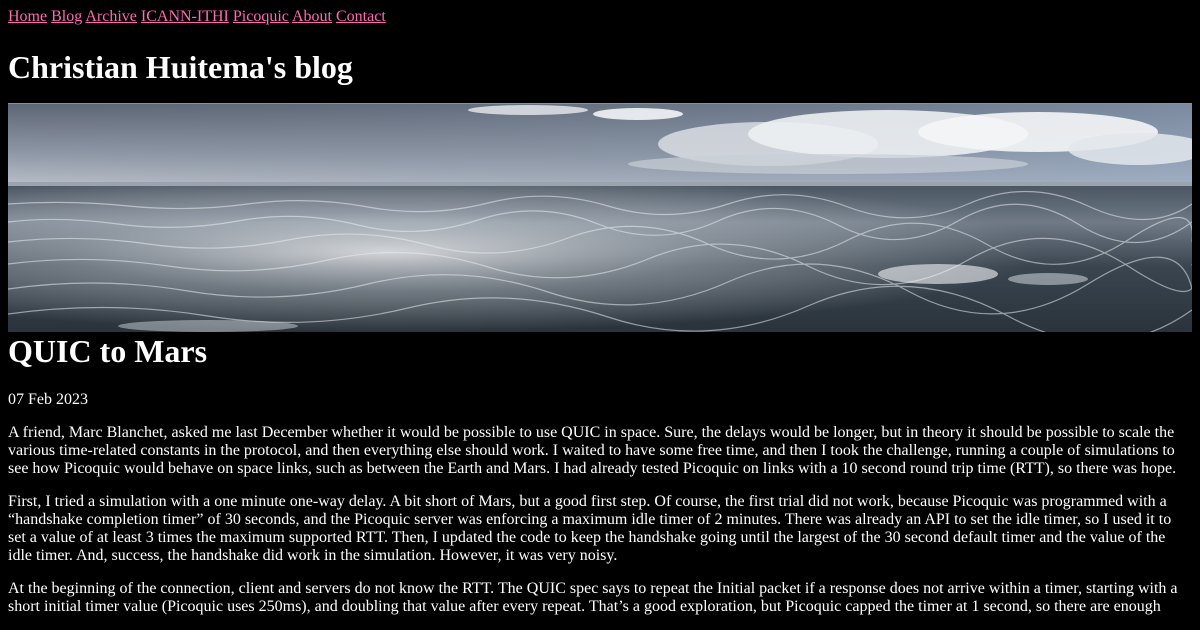 Image resolution: width=1200 pixels, height=630 pixels. Describe the element at coordinates (185, 16) in the screenshot. I see `nav-link-icann-ithi: ICANN-ITHI` at that location.